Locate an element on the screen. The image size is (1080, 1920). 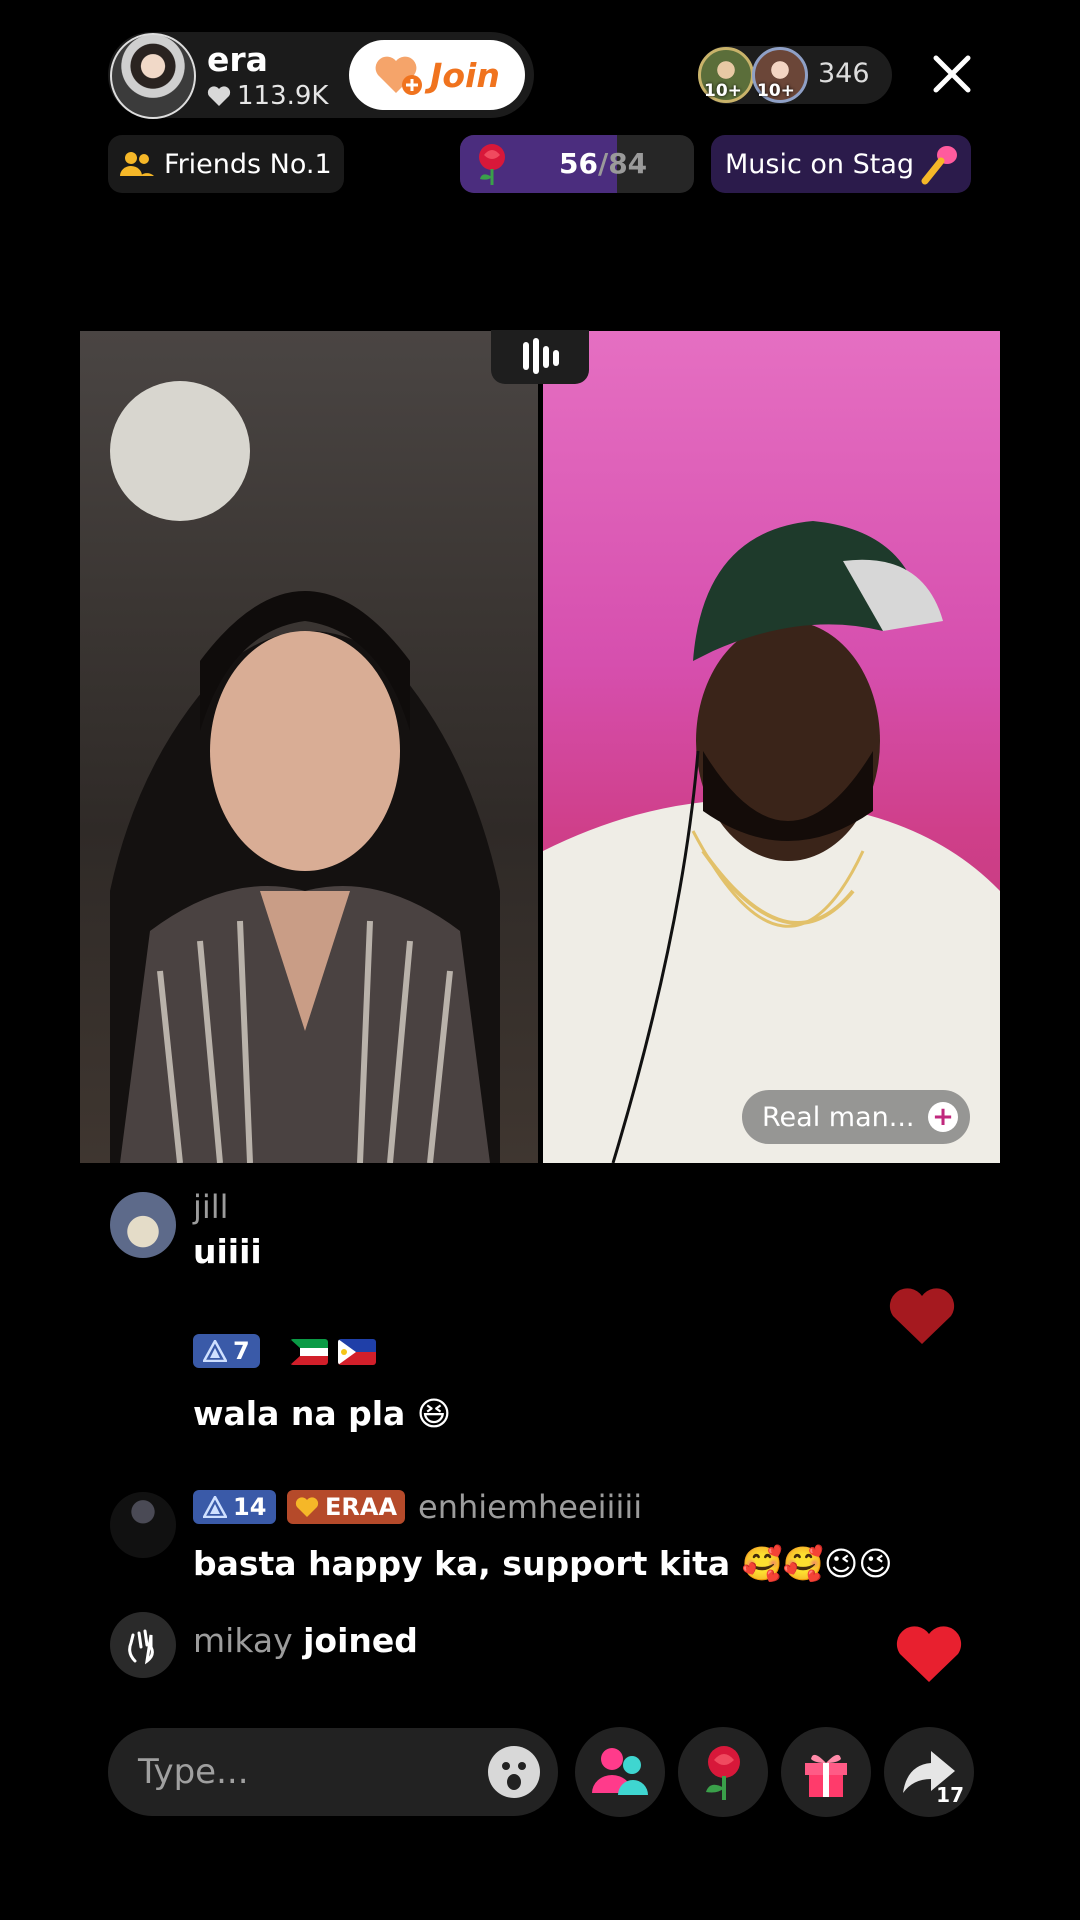
rose-goal-text: 56/84 is located at coordinates (603, 163).